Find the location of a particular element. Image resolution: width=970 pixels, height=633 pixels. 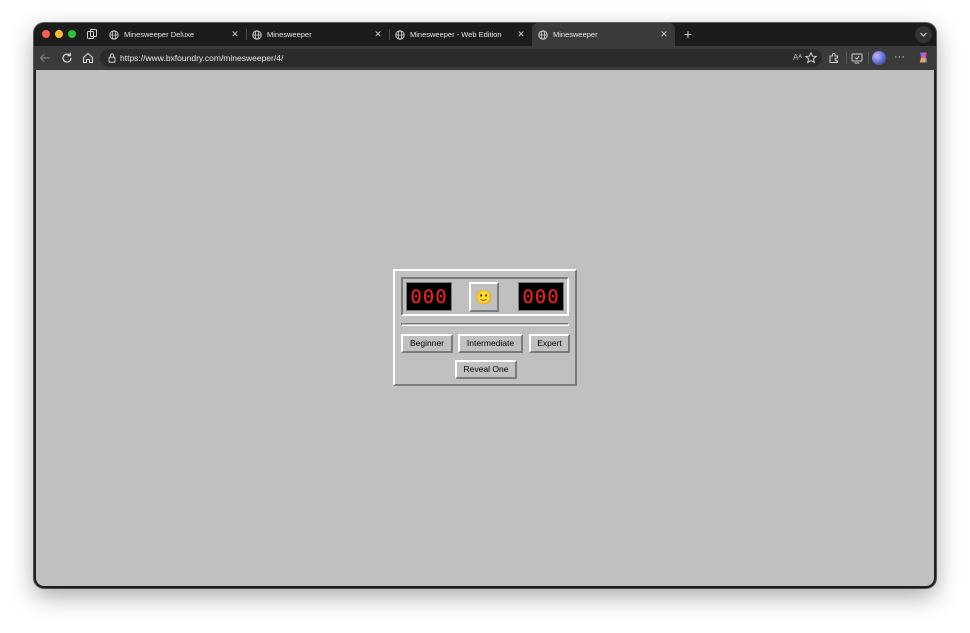

expert-button: Expert is located at coordinates (549, 343).